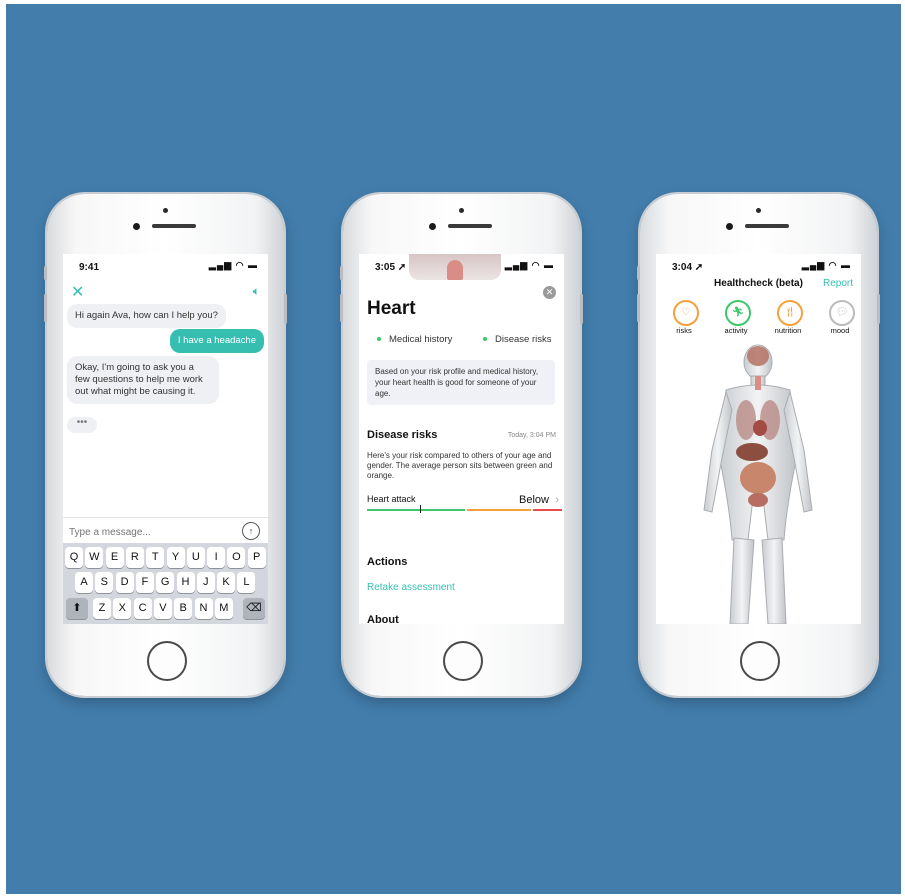  I want to click on key-c: C, so click(142, 608).